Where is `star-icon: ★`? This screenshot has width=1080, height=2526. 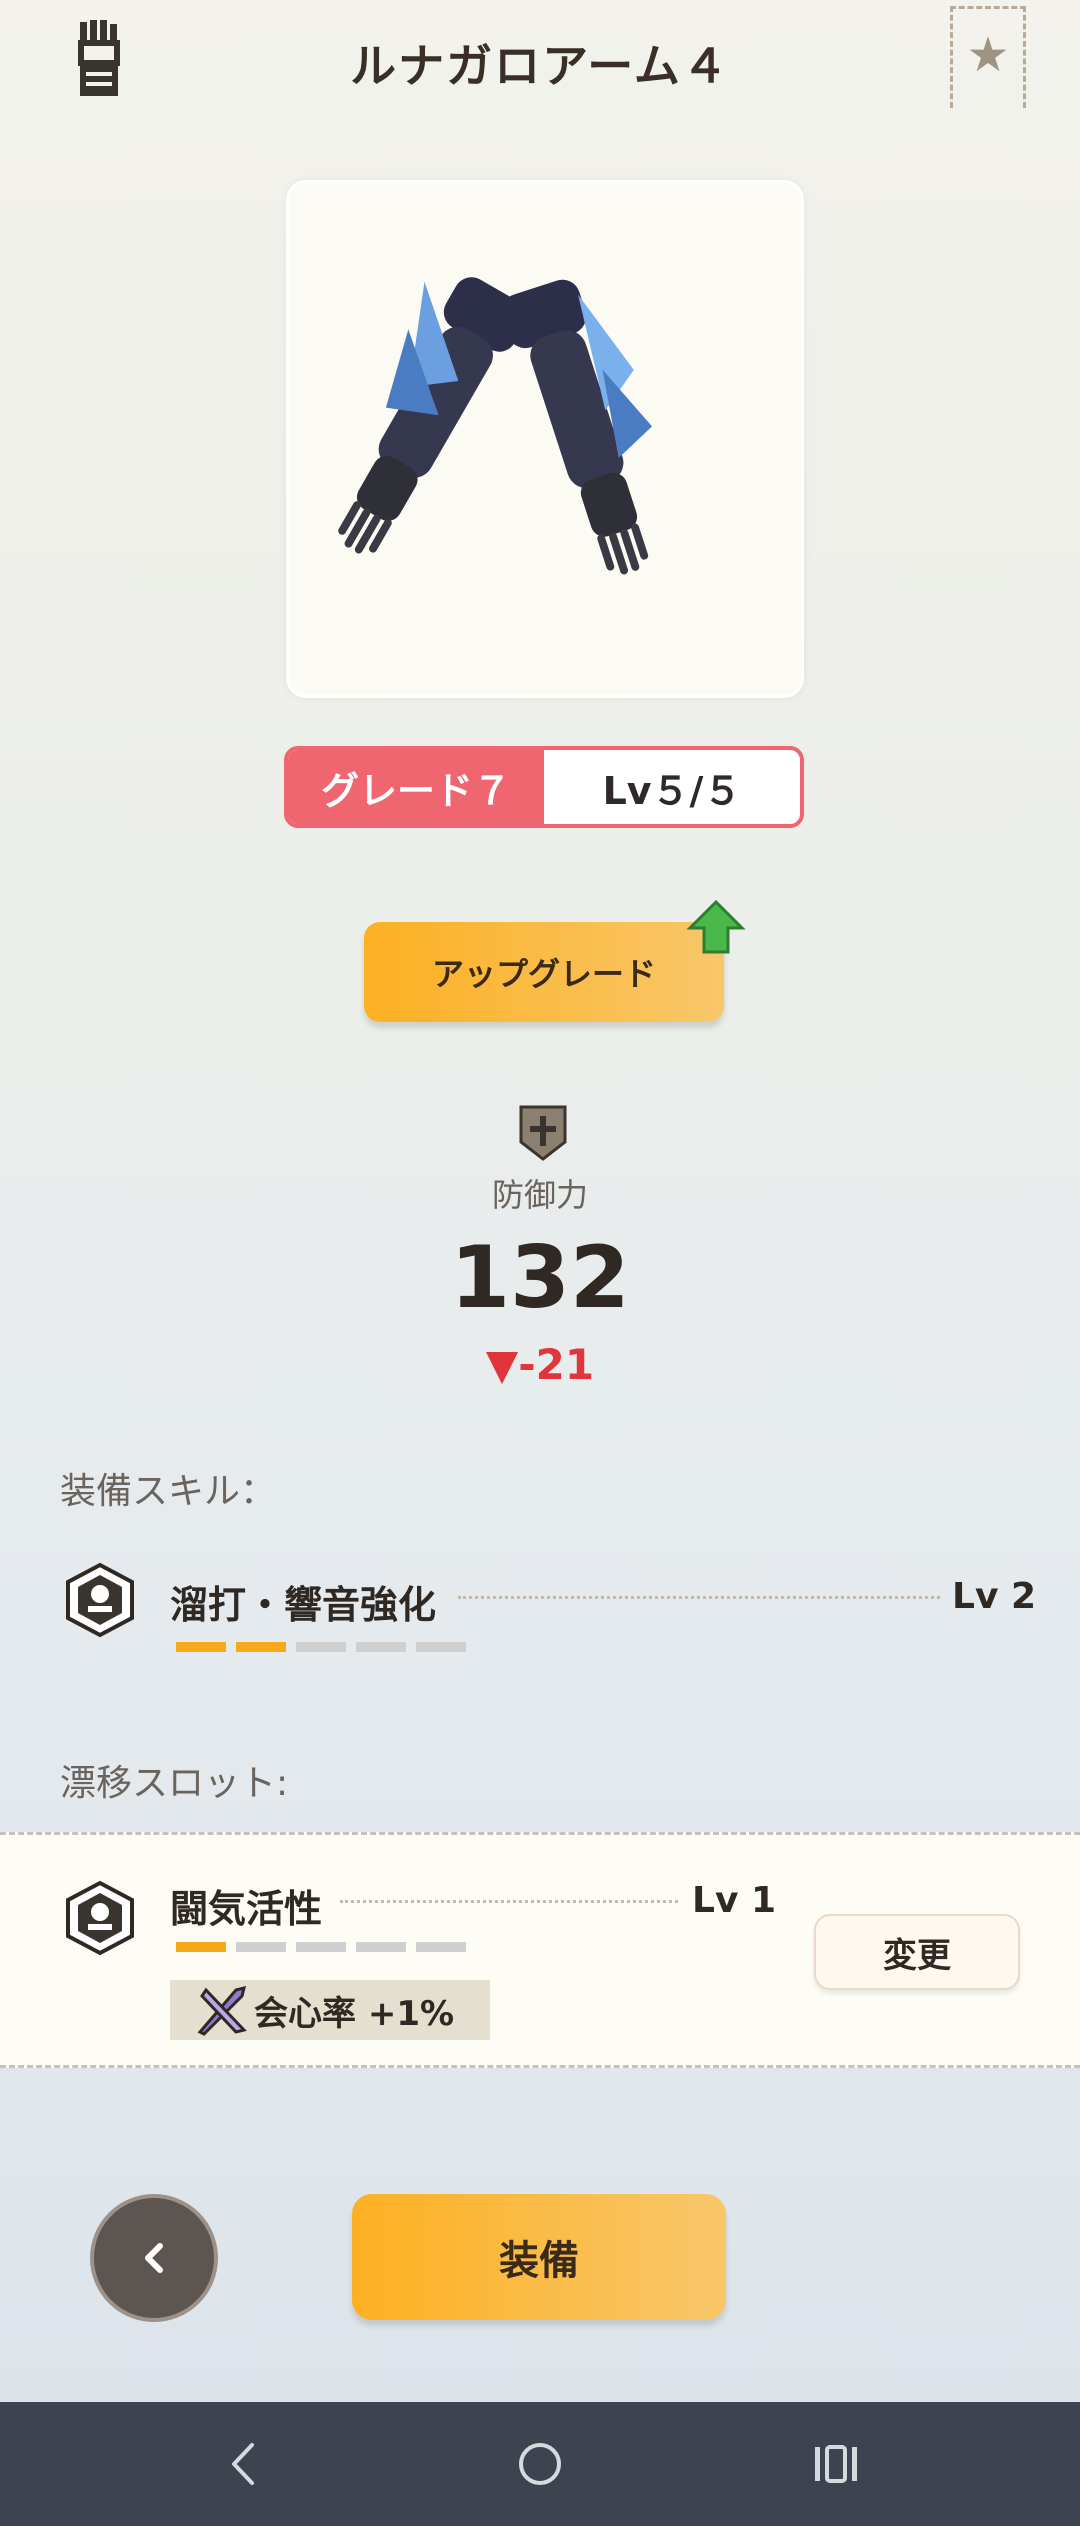
star-icon: ★ is located at coordinates (988, 55).